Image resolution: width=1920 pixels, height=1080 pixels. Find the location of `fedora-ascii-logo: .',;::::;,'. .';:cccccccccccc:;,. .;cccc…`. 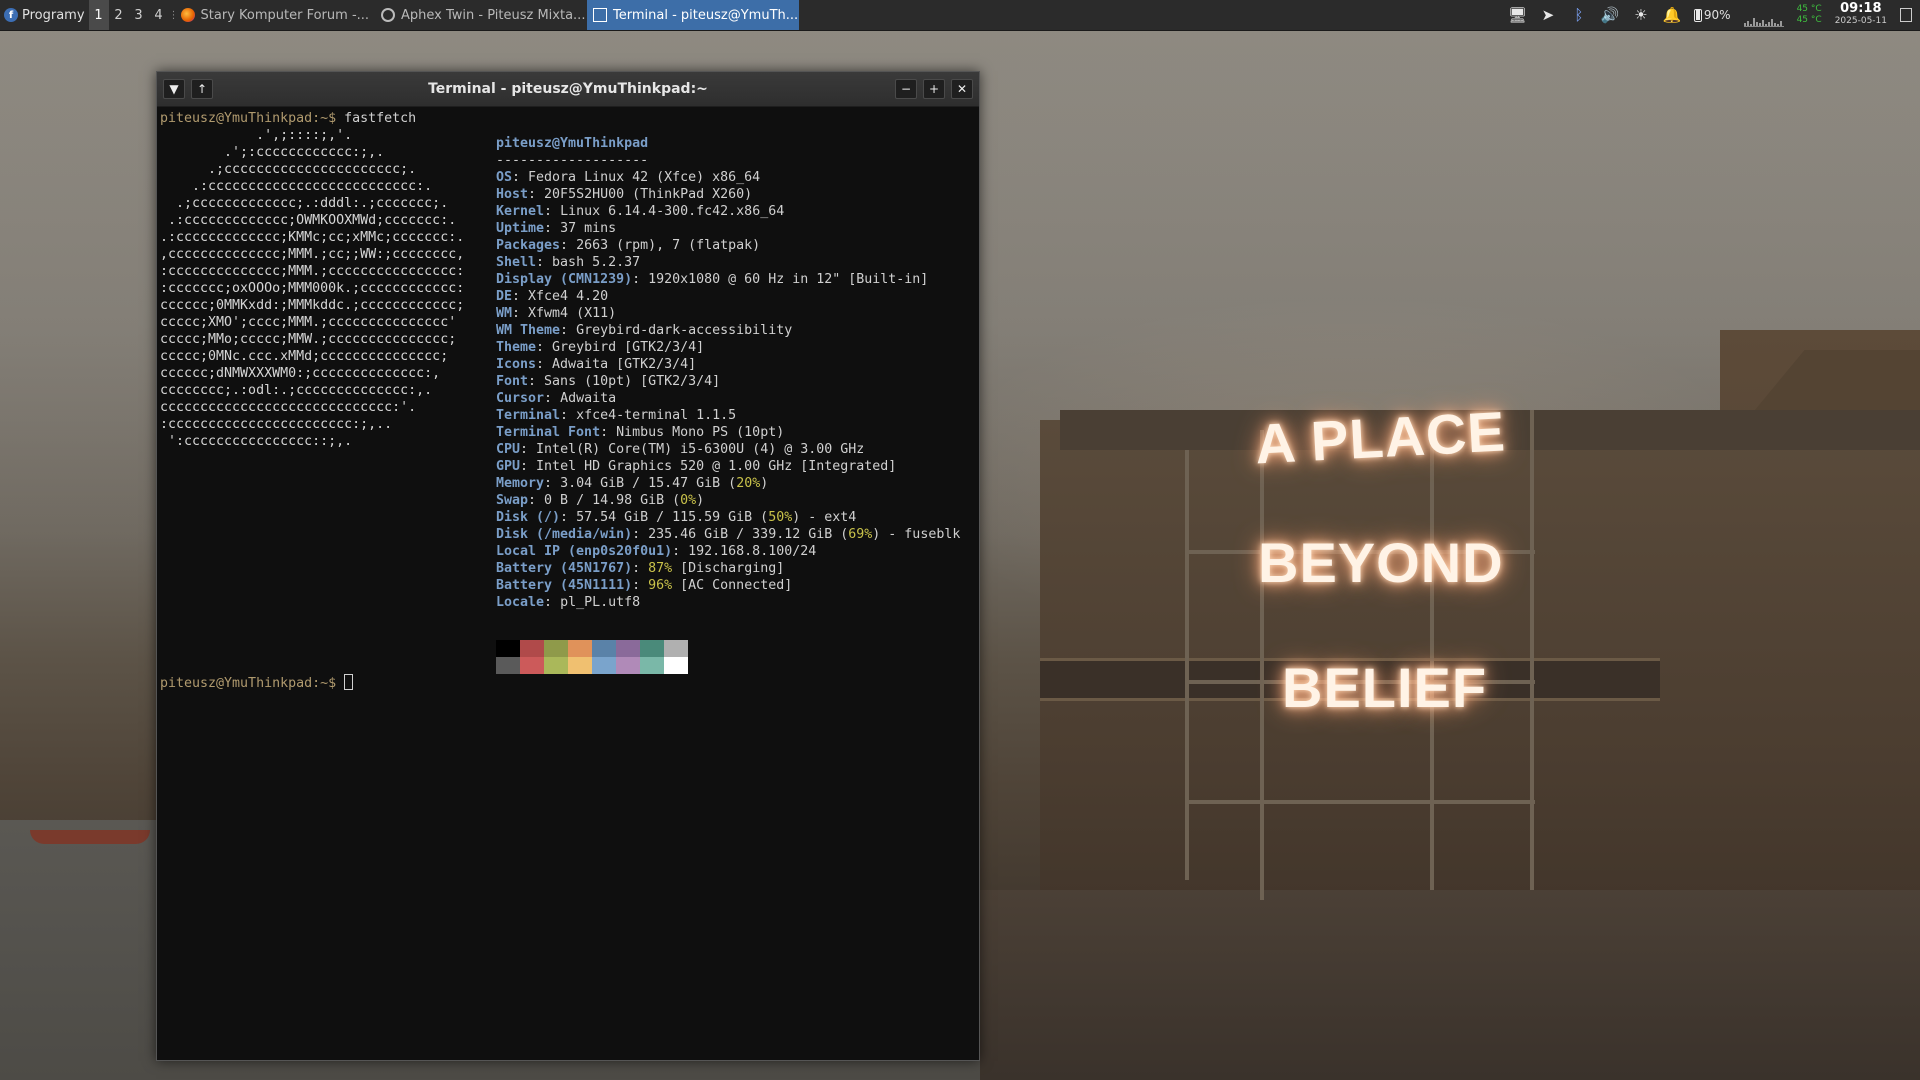

fedora-ascii-logo: .',;::::;,'. .';:cccccccccccc:;,. .;cccc… is located at coordinates (312, 288).